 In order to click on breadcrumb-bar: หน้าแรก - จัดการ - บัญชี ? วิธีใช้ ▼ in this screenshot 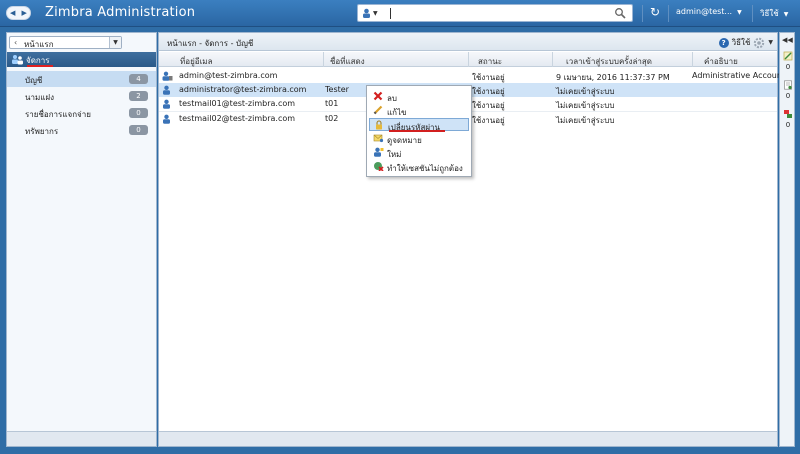, I will do `click(468, 42)`.